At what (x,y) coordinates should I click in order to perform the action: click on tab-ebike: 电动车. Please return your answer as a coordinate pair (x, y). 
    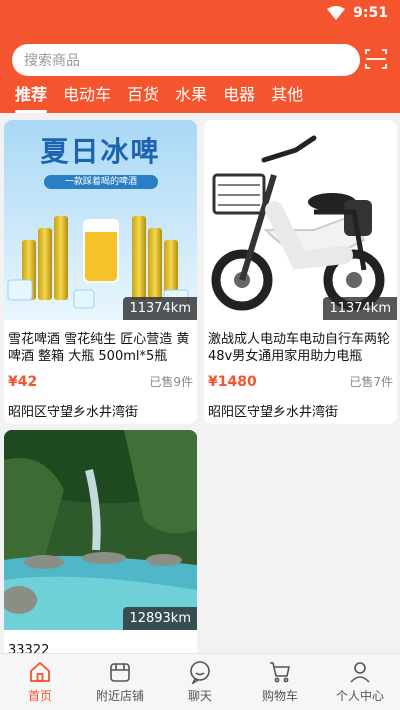
    Looking at the image, I should click on (87, 98).